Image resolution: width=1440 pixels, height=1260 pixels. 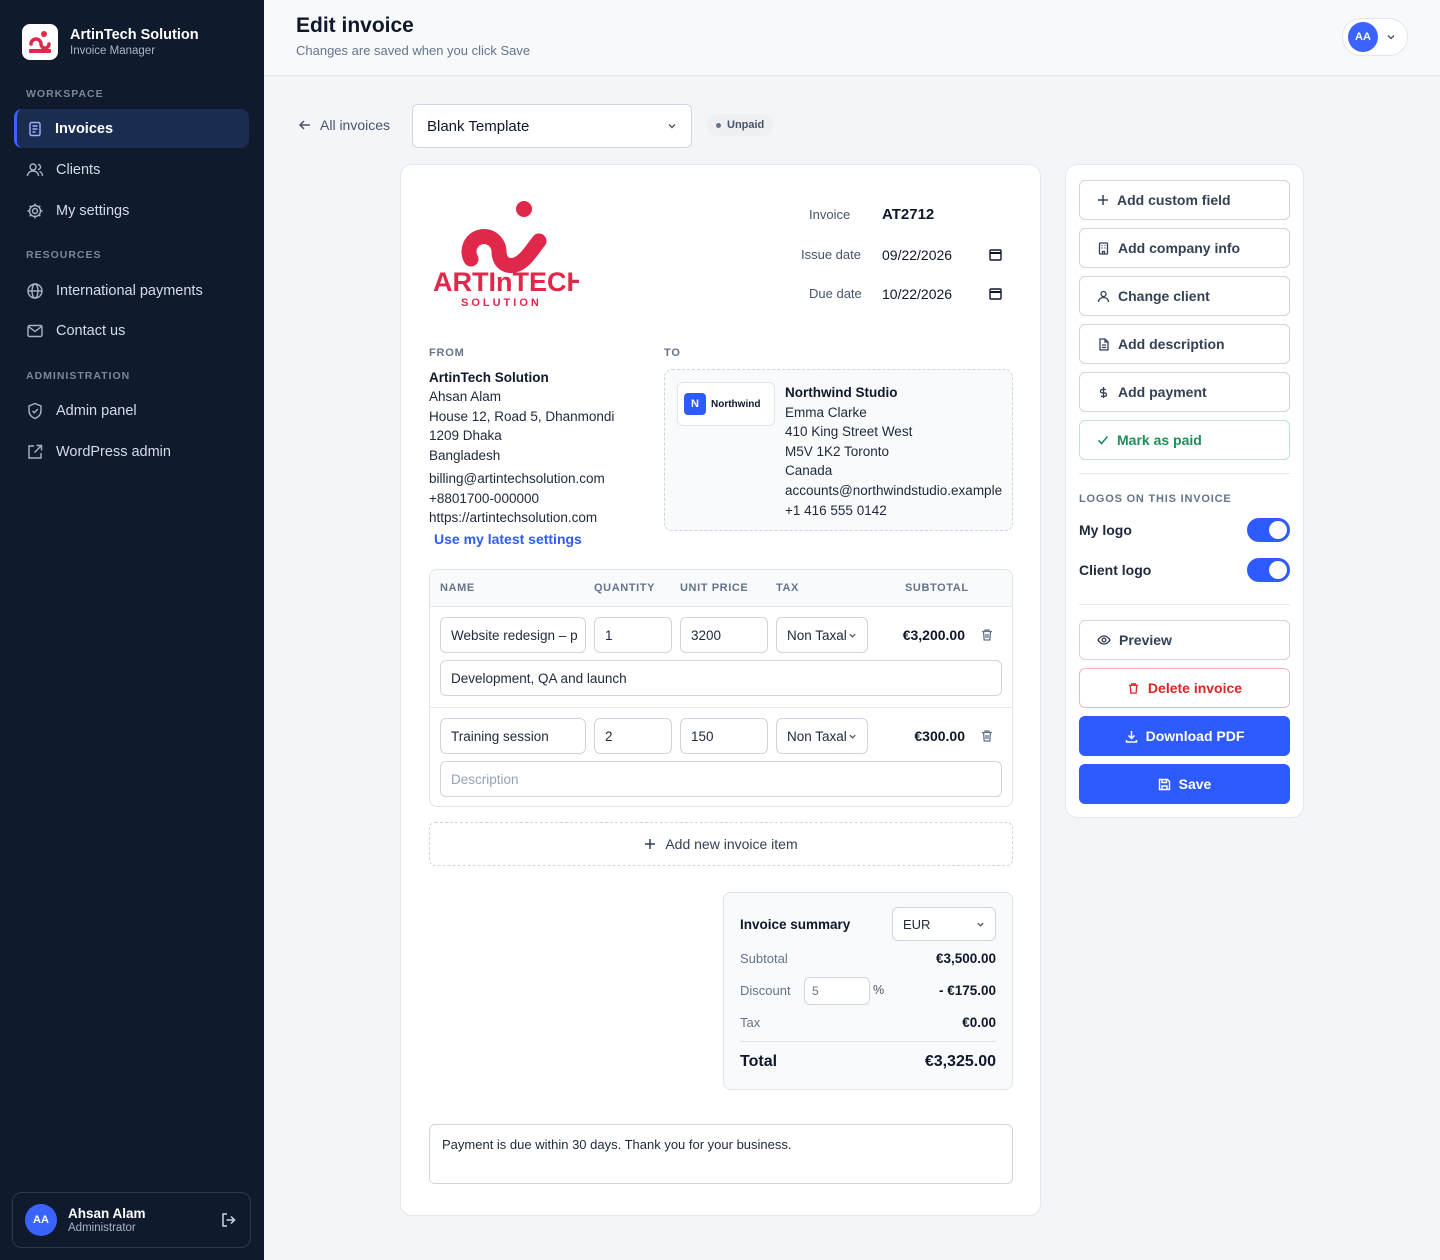 What do you see at coordinates (131, 169) in the screenshot?
I see `sidebar-item-clients: Clients` at bounding box center [131, 169].